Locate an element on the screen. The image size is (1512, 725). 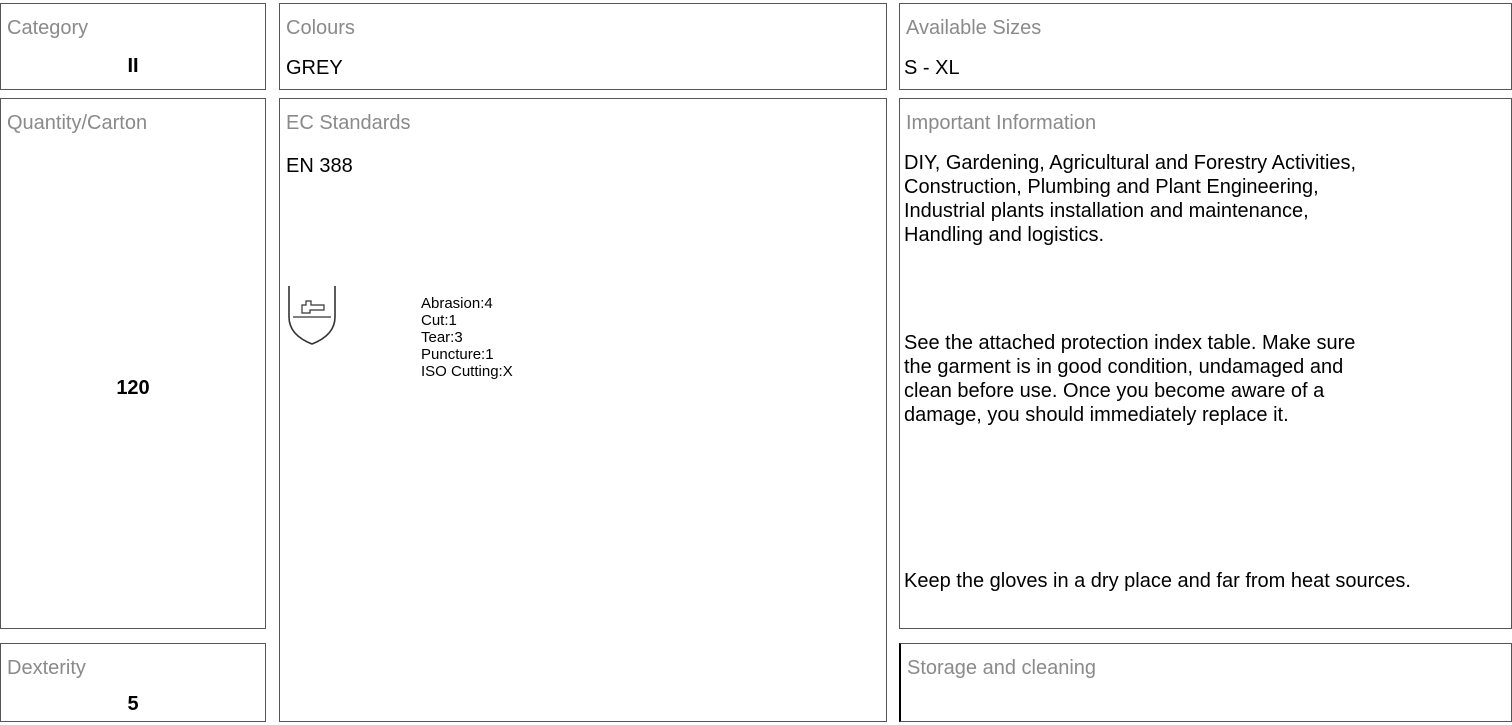
category-cell: Category II is located at coordinates (133, 46).